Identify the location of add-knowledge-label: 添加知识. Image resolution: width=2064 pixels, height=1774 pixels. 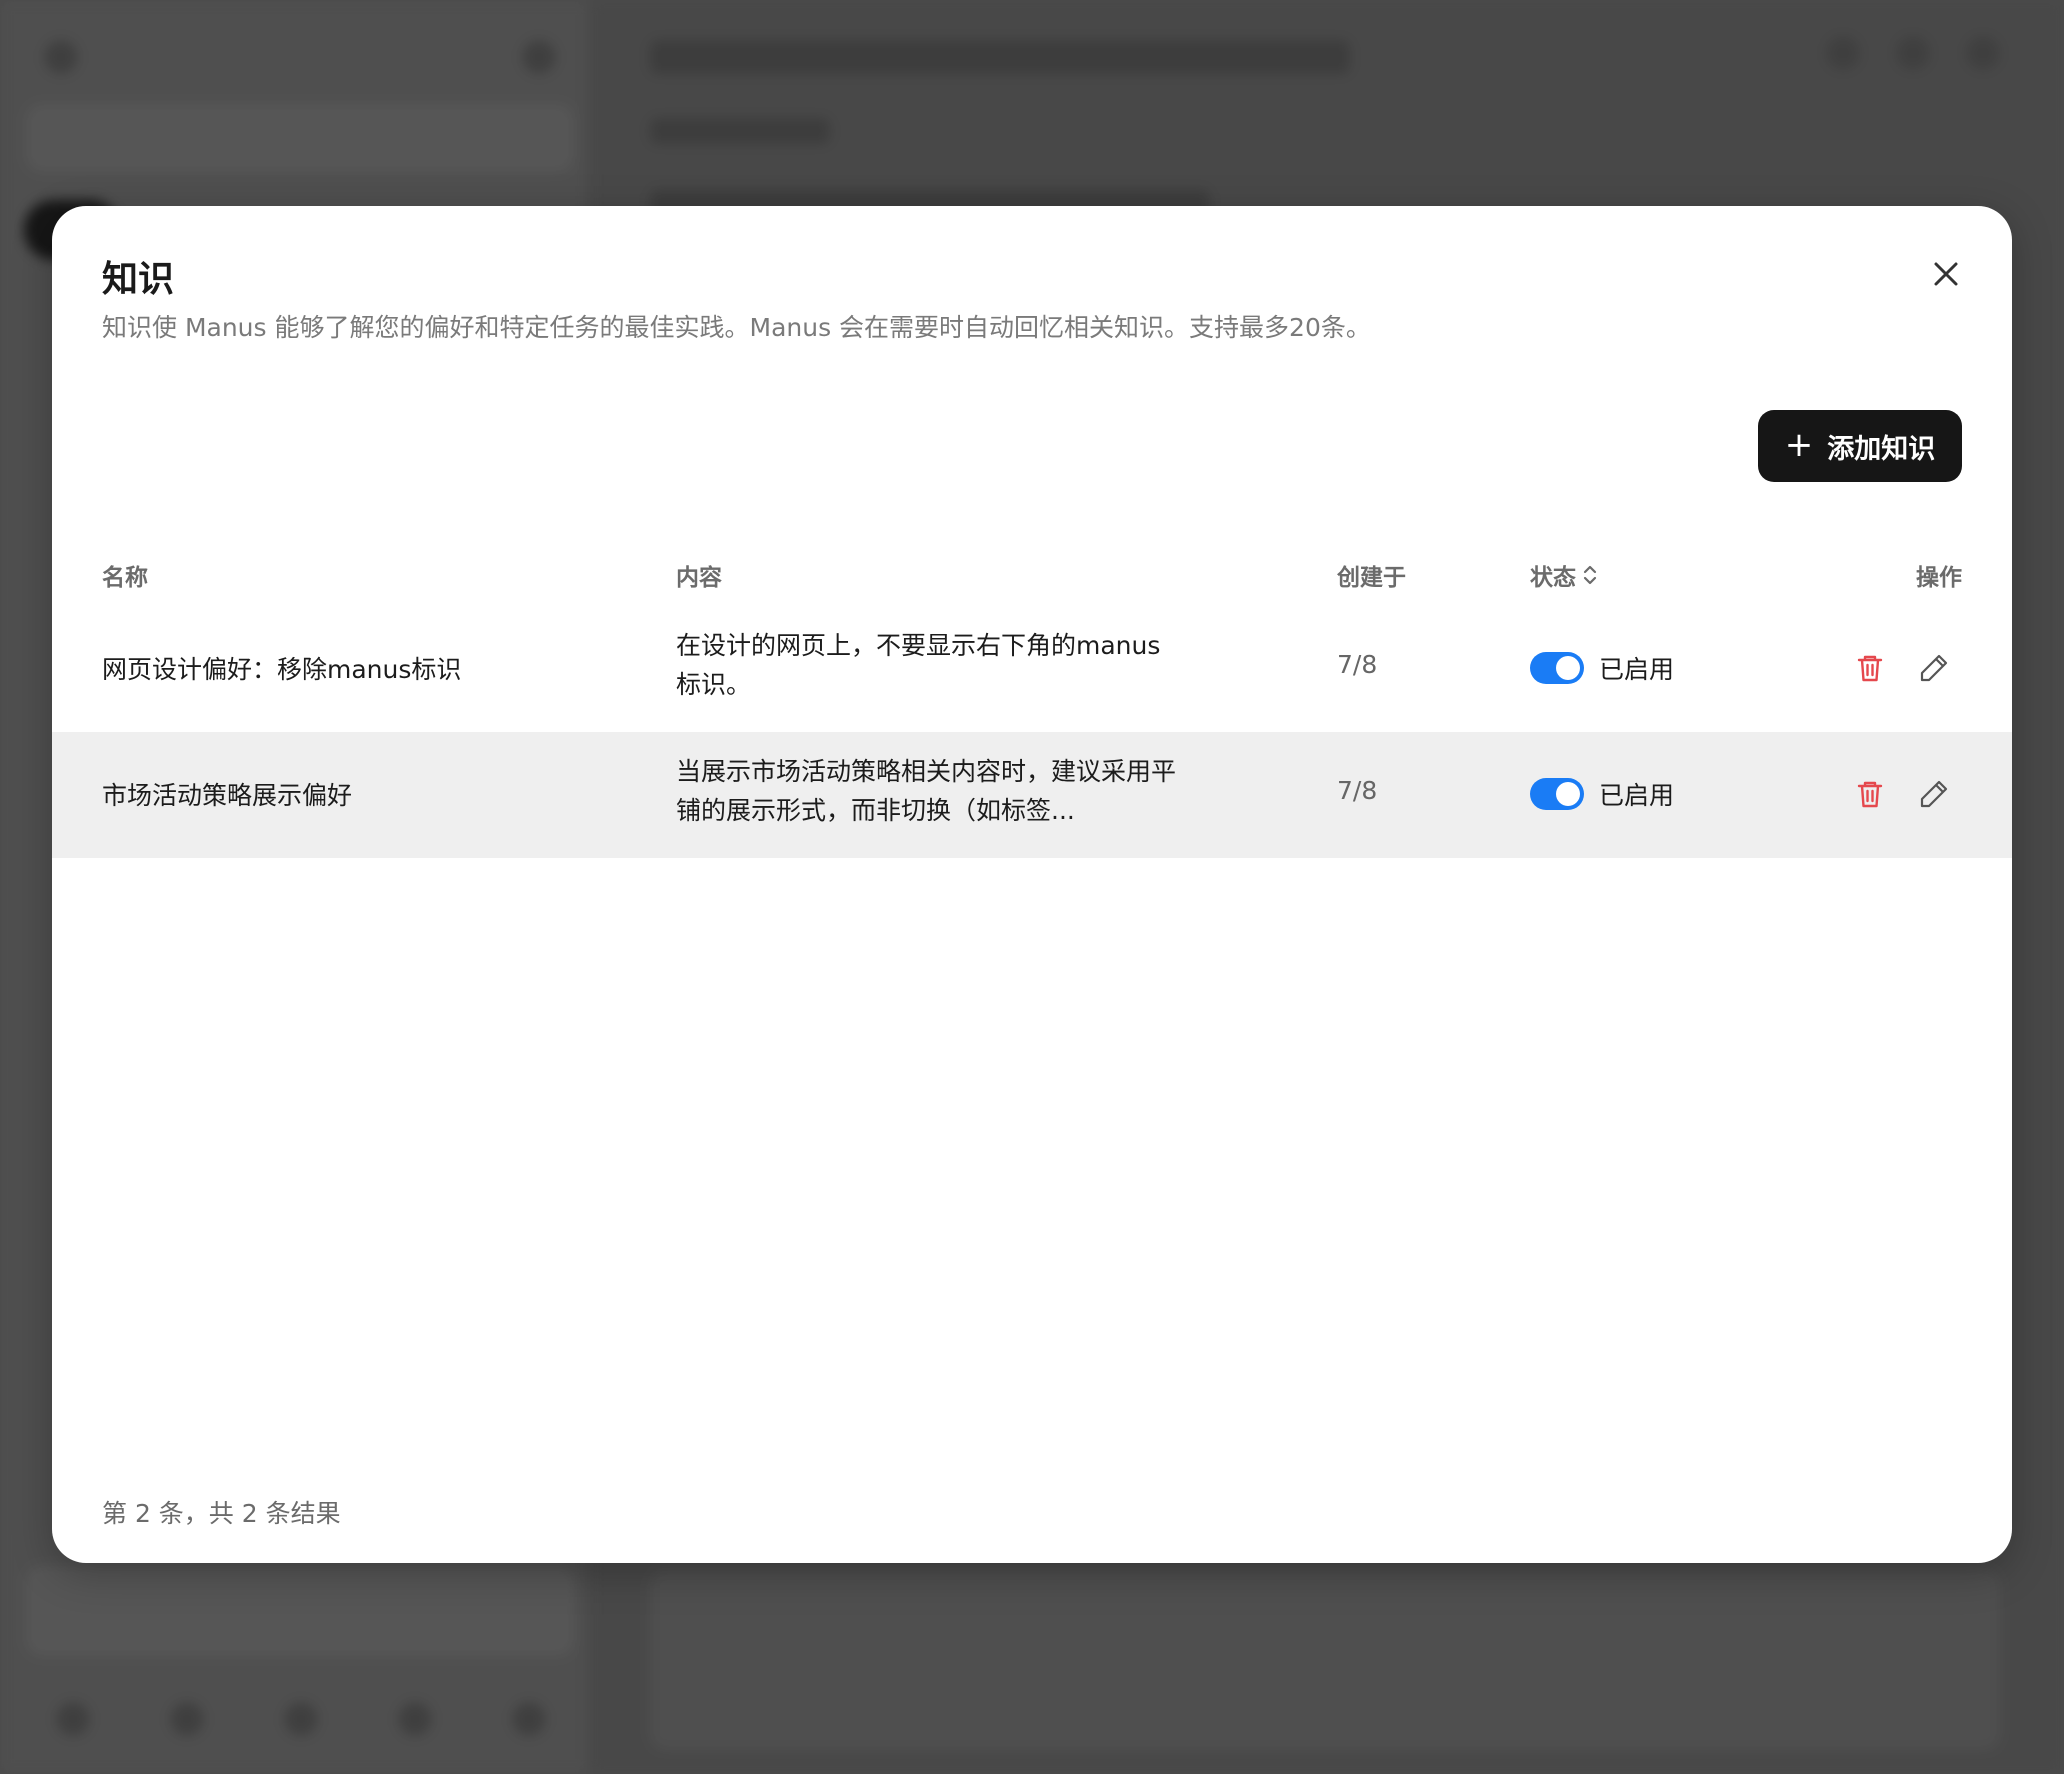
(1881, 449).